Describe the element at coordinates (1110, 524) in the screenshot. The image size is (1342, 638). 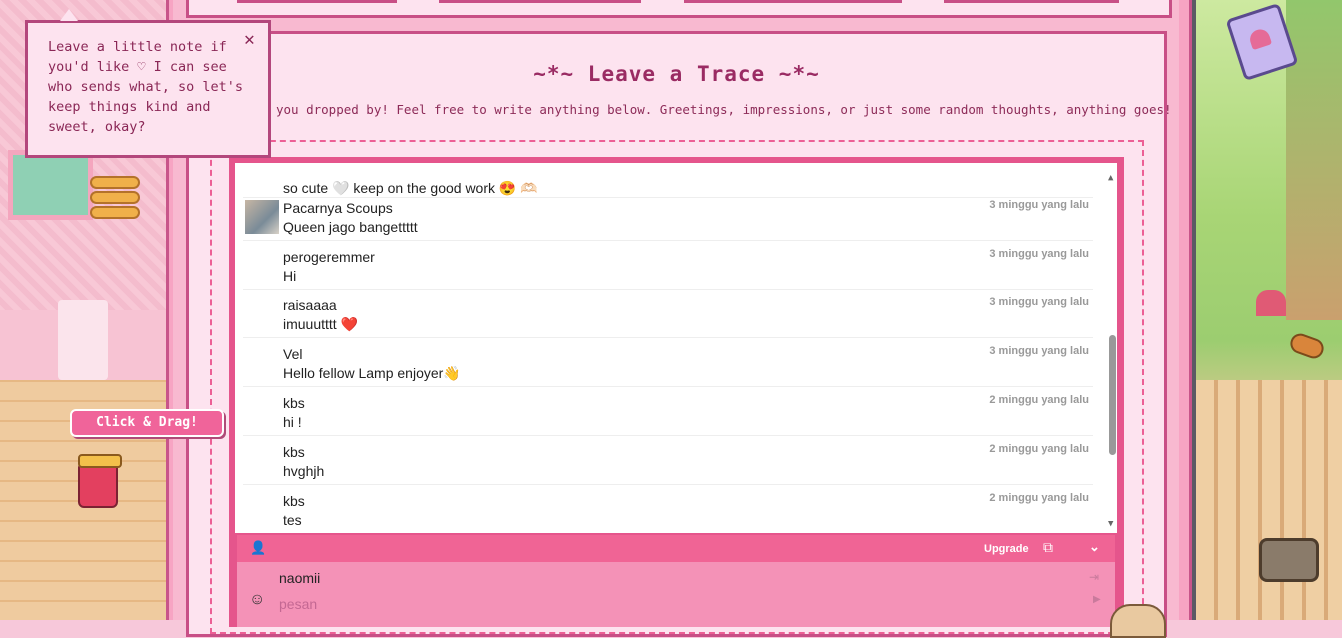
I see `scroll-down-icon: ▼` at that location.